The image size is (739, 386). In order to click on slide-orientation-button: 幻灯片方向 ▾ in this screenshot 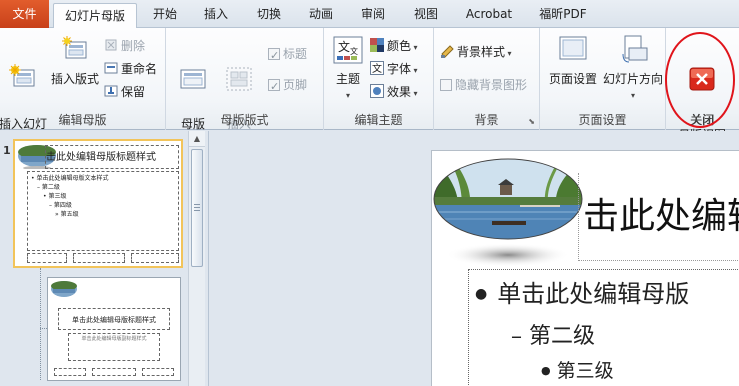, I will do `click(633, 68)`.